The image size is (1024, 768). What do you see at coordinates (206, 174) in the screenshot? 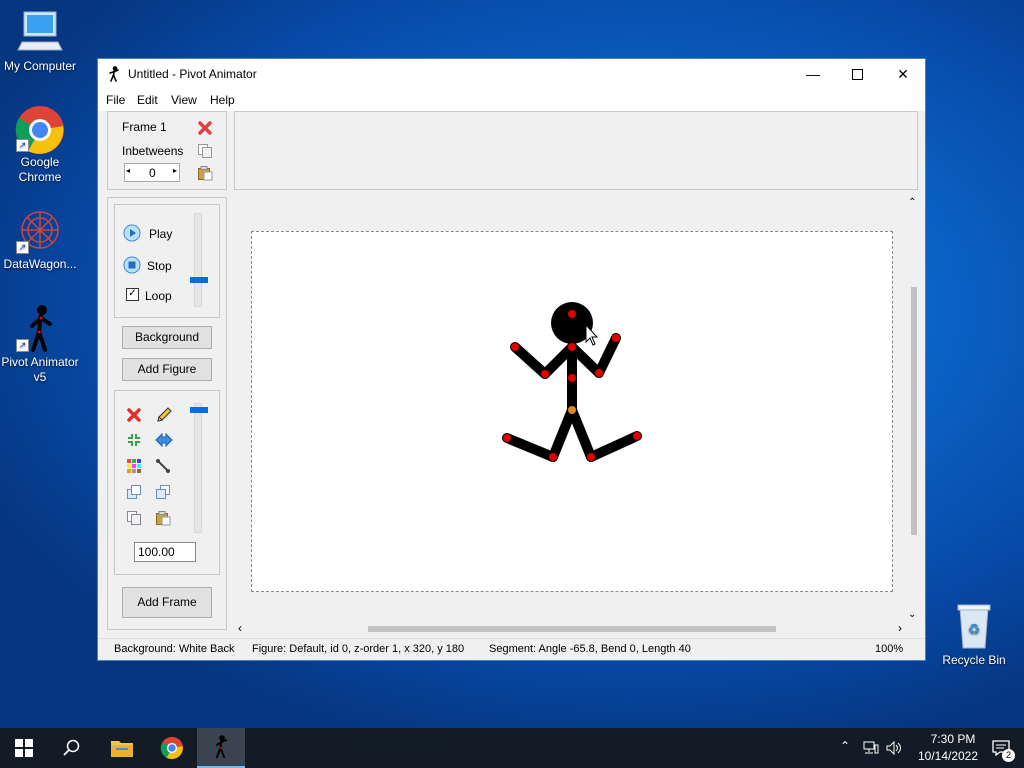
I see `paste-frame-icon` at bounding box center [206, 174].